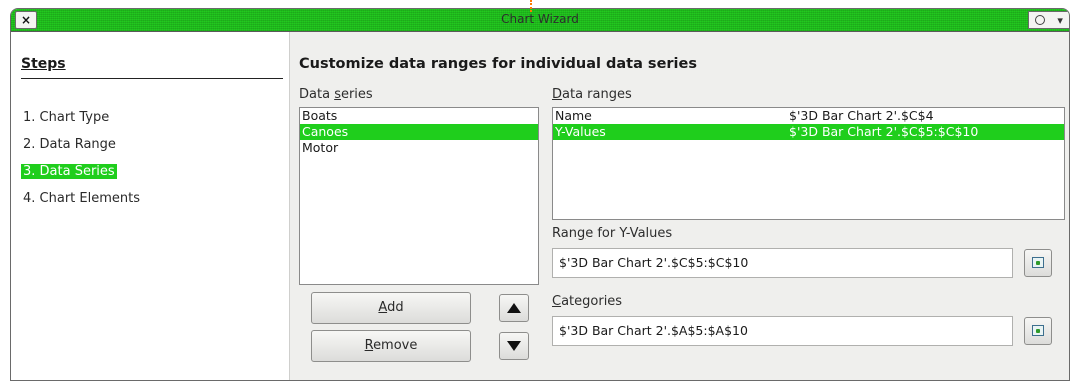 This screenshot has height=381, width=1074. What do you see at coordinates (1040, 20) in the screenshot?
I see `shade-icon` at bounding box center [1040, 20].